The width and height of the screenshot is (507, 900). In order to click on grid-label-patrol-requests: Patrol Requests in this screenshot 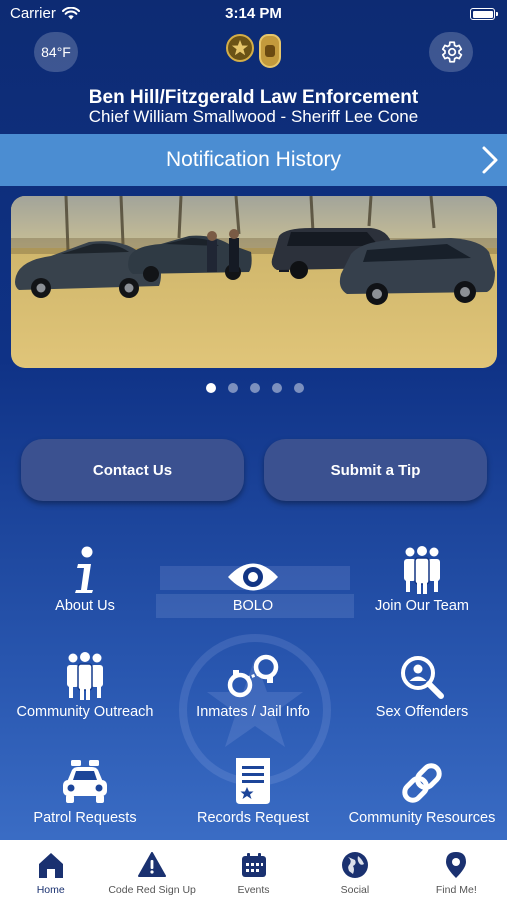, I will do `click(85, 818)`.